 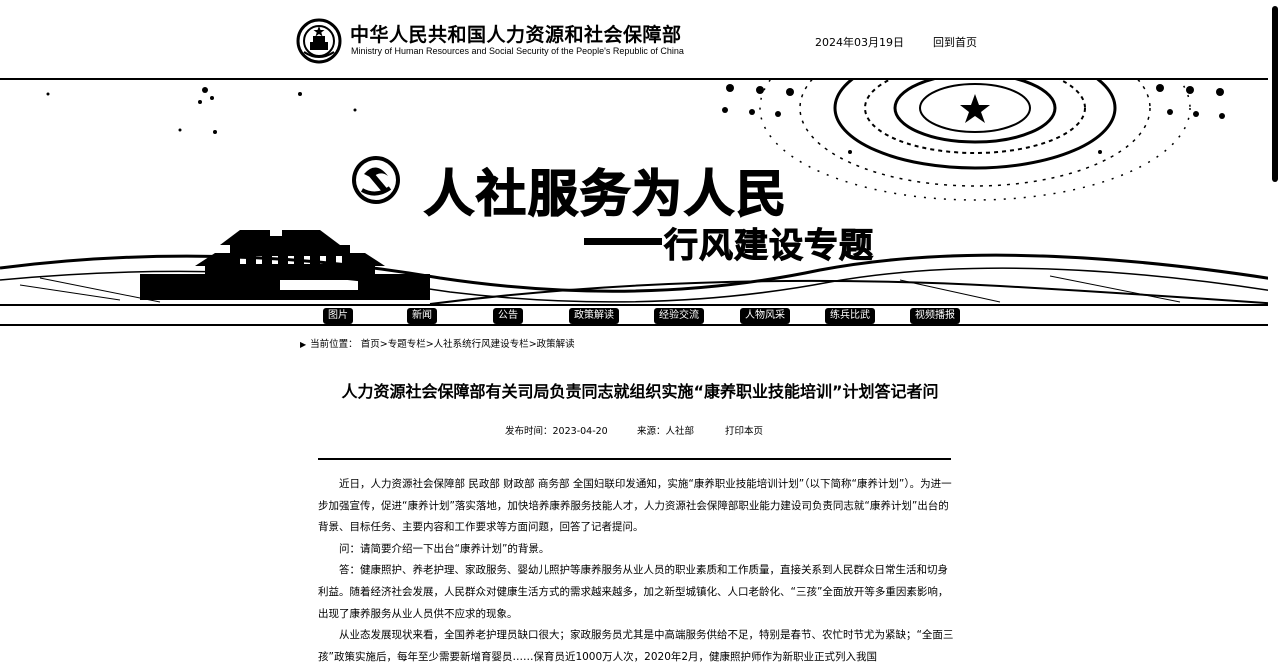 I want to click on nav-item-policy-interpretation: 政策解读, so click(x=594, y=316).